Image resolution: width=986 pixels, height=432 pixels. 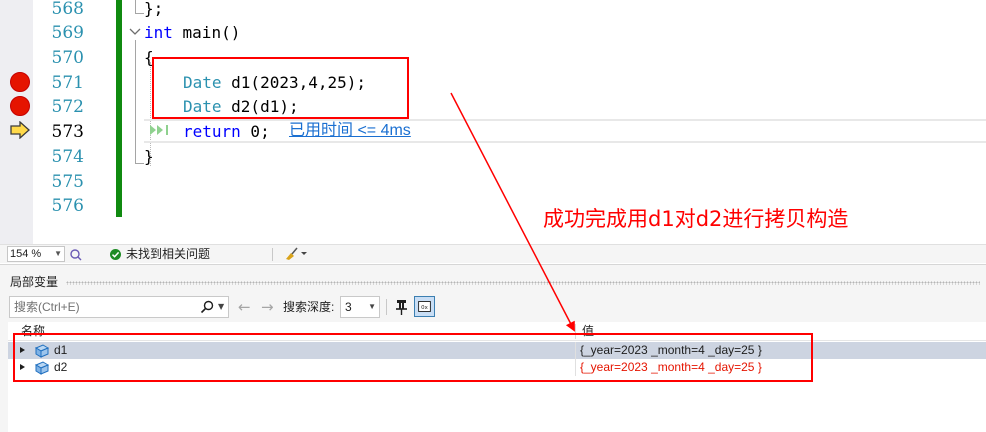 I want to click on current-statement-arrow-icon, so click(x=20, y=130).